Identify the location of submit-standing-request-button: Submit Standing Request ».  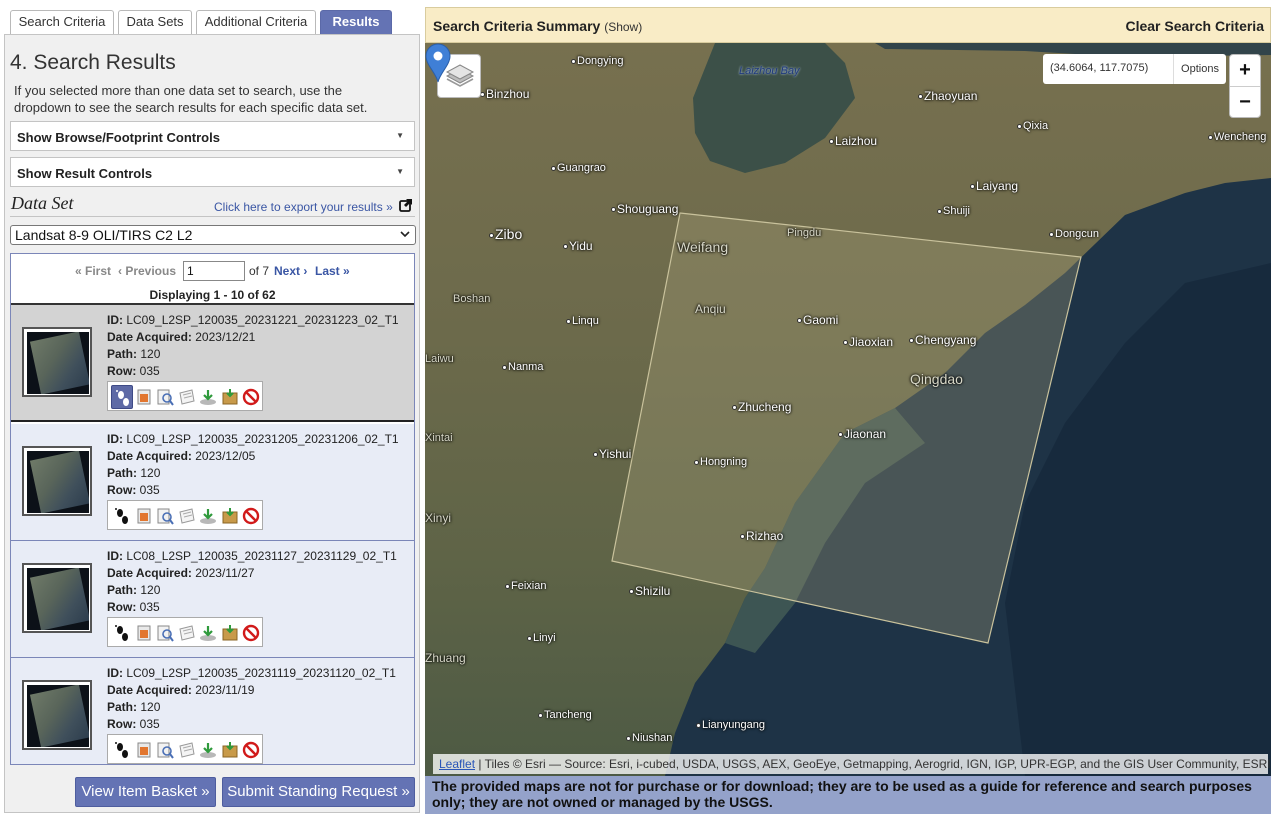
(318, 792).